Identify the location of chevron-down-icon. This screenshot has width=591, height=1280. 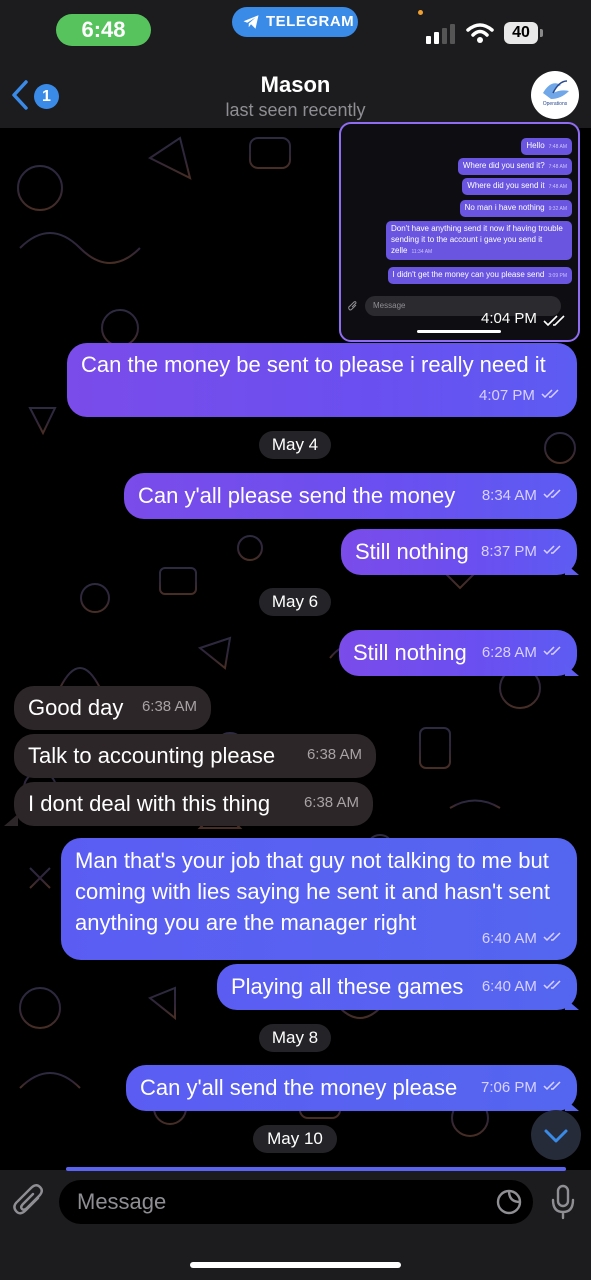
(556, 1136).